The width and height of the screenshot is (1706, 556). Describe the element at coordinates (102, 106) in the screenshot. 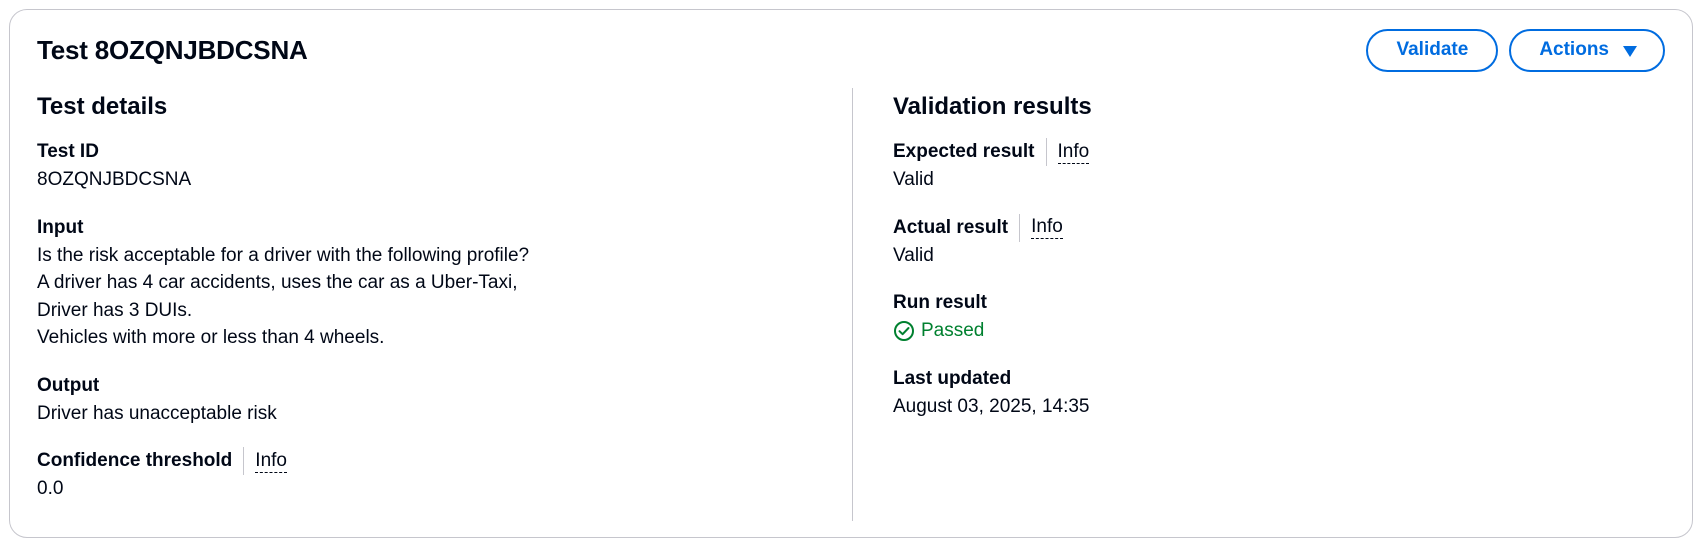

I see `test-details-heading: Test details` at that location.